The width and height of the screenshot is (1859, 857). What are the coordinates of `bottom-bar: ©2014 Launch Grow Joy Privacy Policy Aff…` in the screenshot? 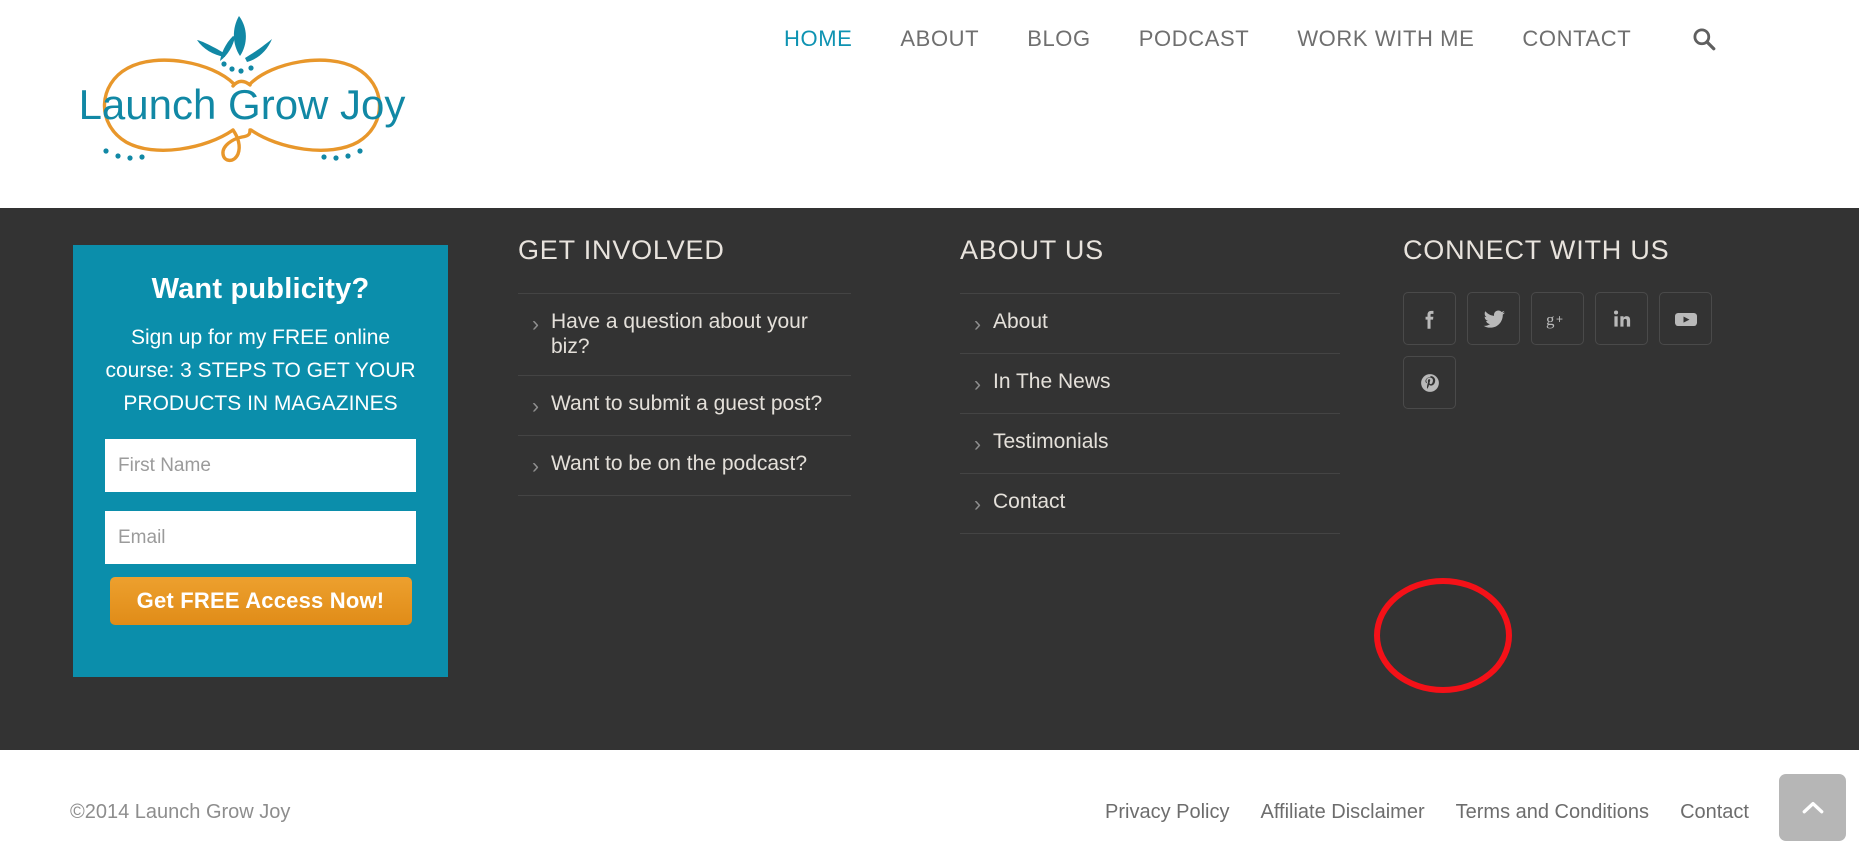 It's located at (929, 803).